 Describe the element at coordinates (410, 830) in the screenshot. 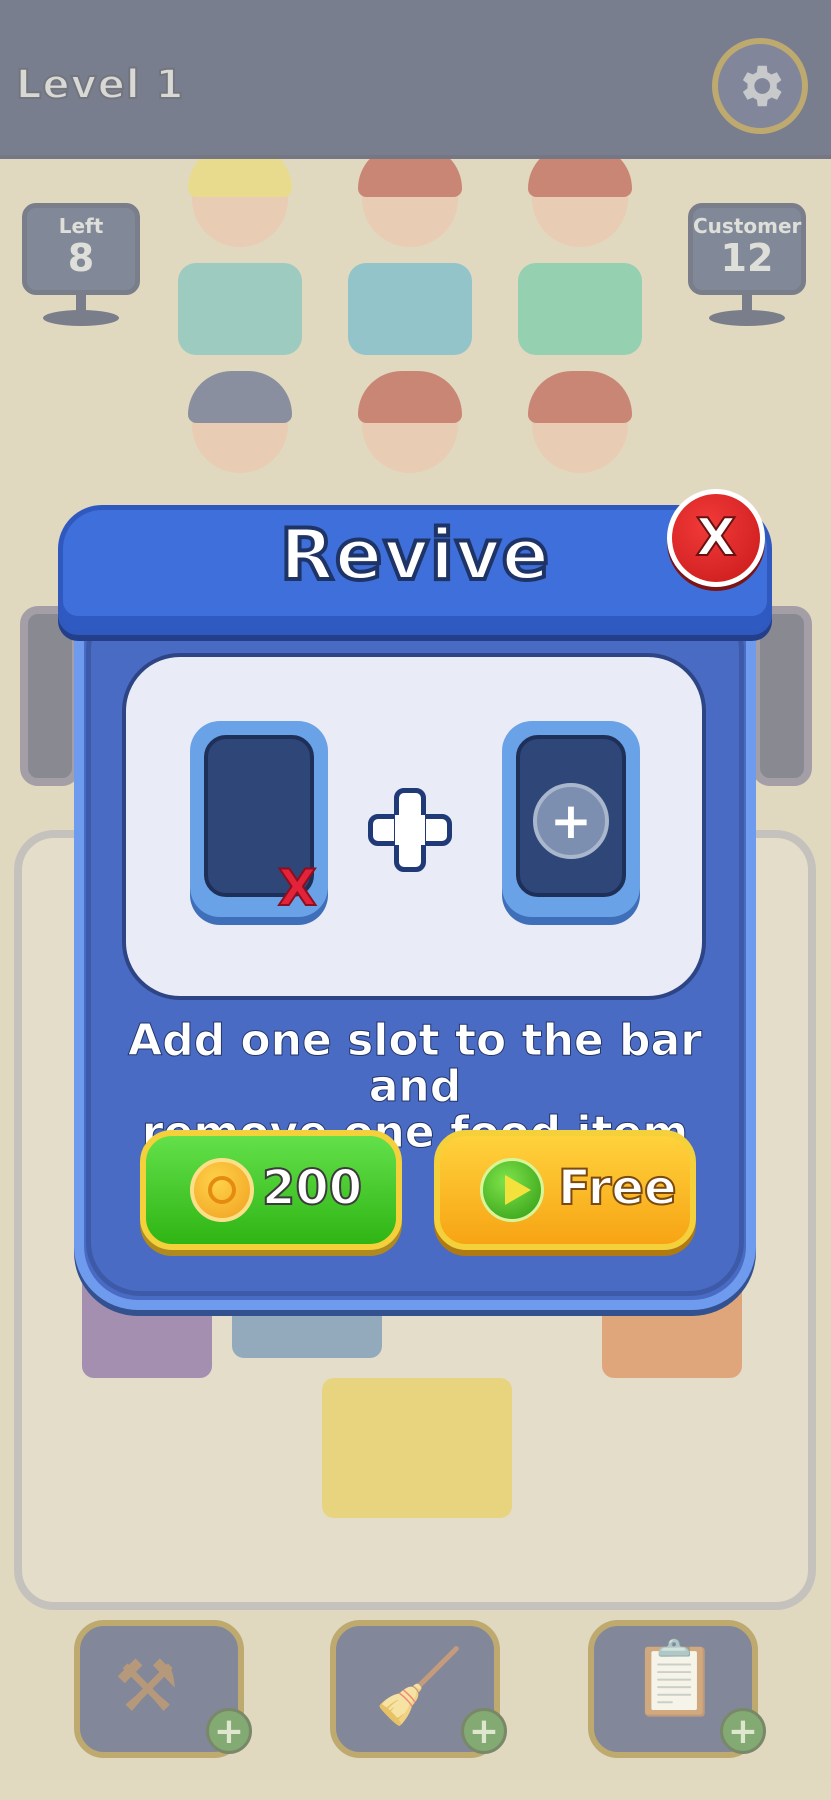

I see `plus-icon` at that location.